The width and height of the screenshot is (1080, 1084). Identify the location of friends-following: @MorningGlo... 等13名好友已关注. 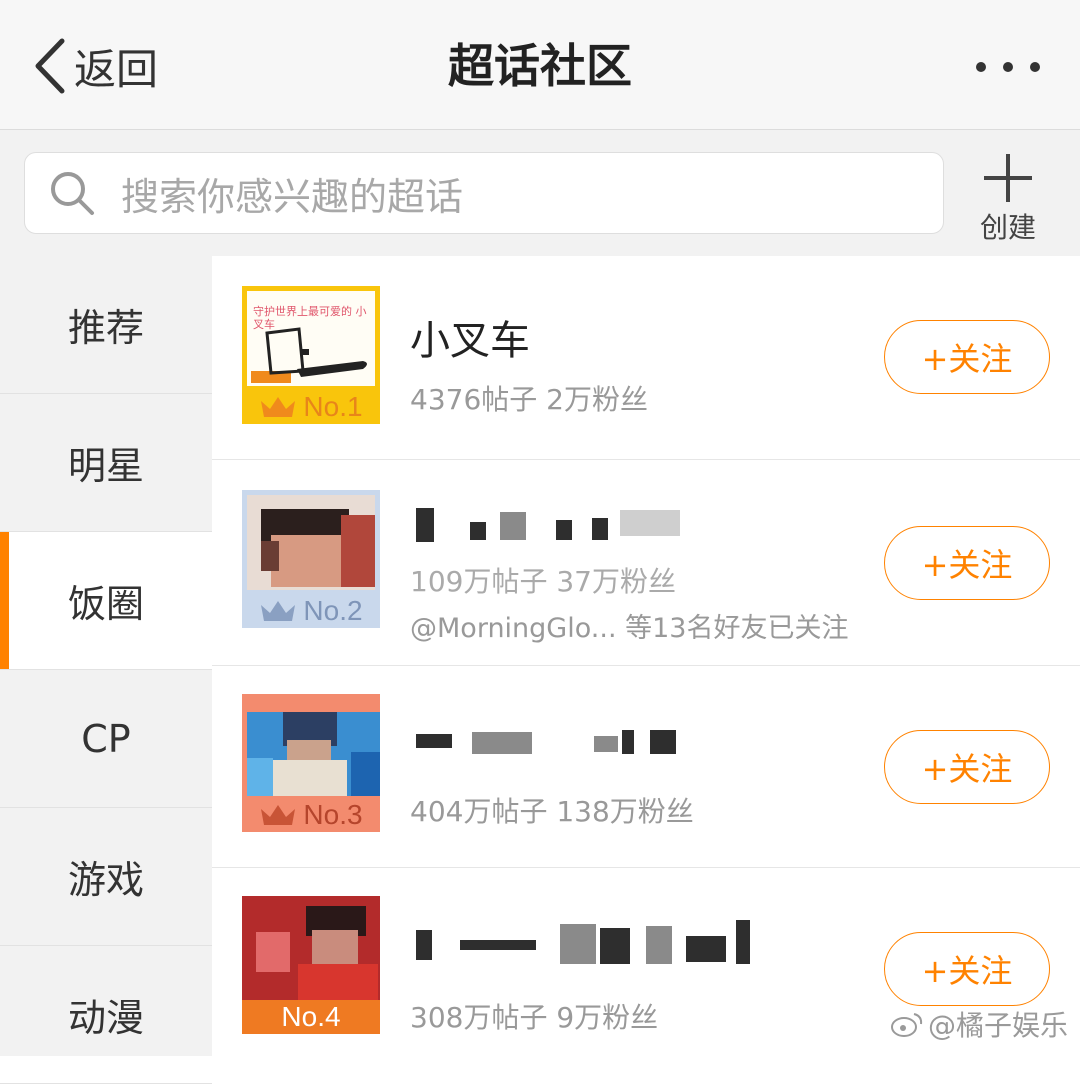
(629, 628).